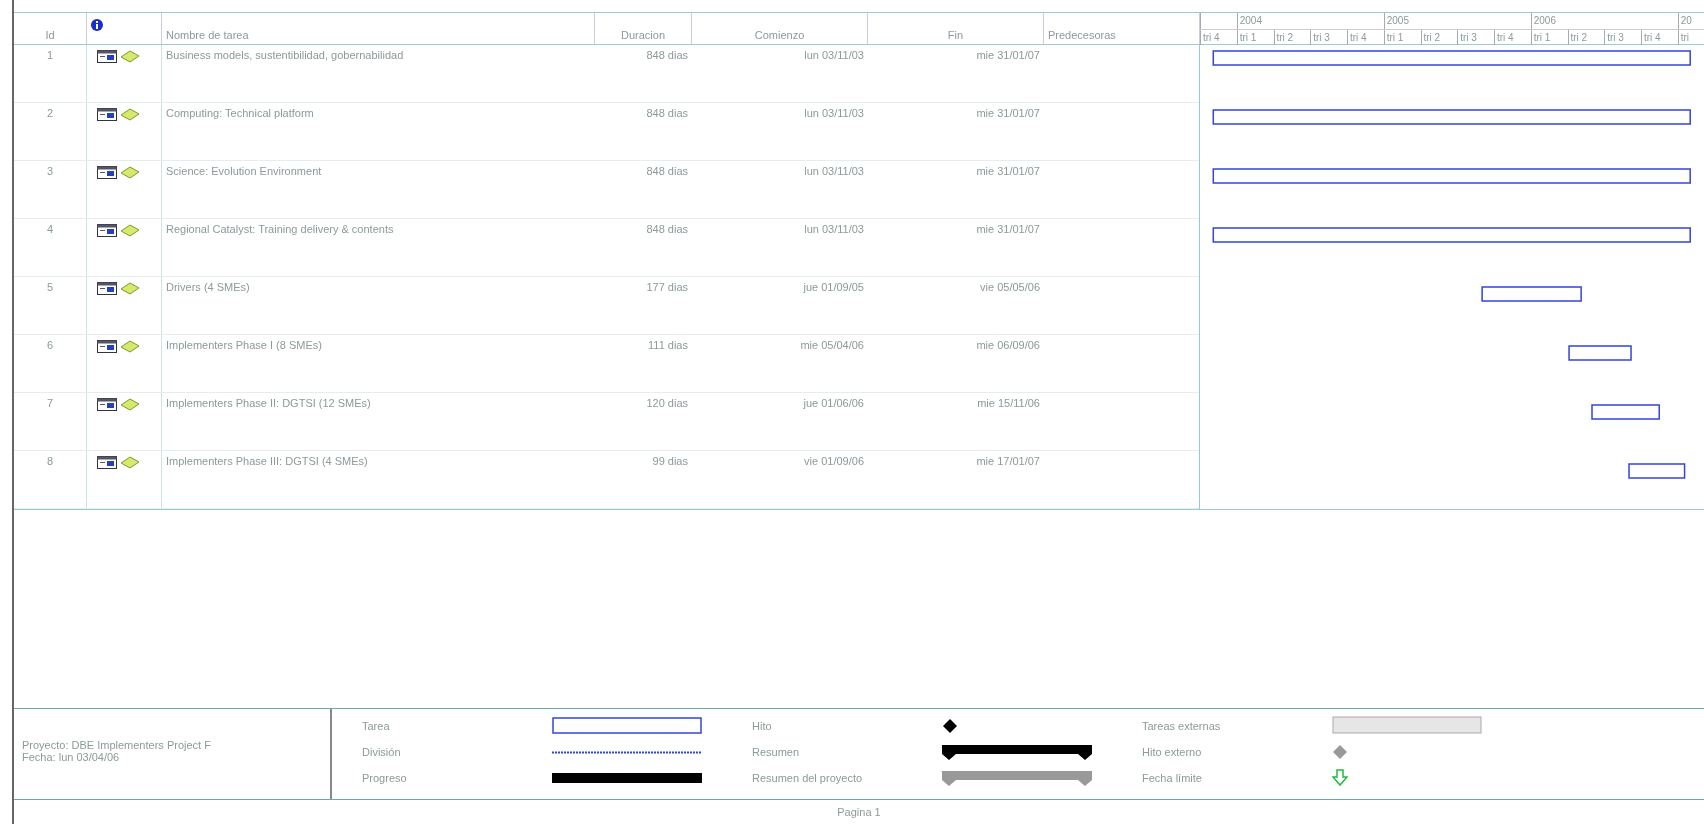  I want to click on task-finish: mie 17/01/07, so click(1008, 461).